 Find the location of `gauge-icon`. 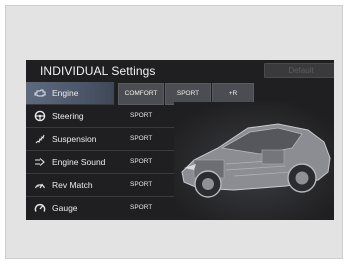

gauge-icon is located at coordinates (40, 208).